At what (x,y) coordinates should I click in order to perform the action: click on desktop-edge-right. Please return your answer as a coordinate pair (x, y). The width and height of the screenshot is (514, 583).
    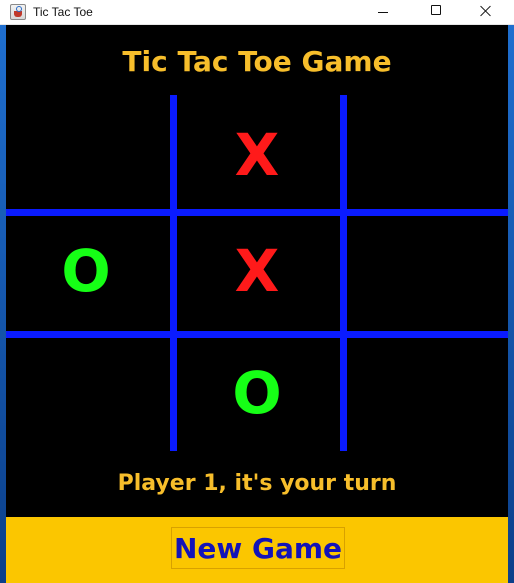
    Looking at the image, I should click on (511, 304).